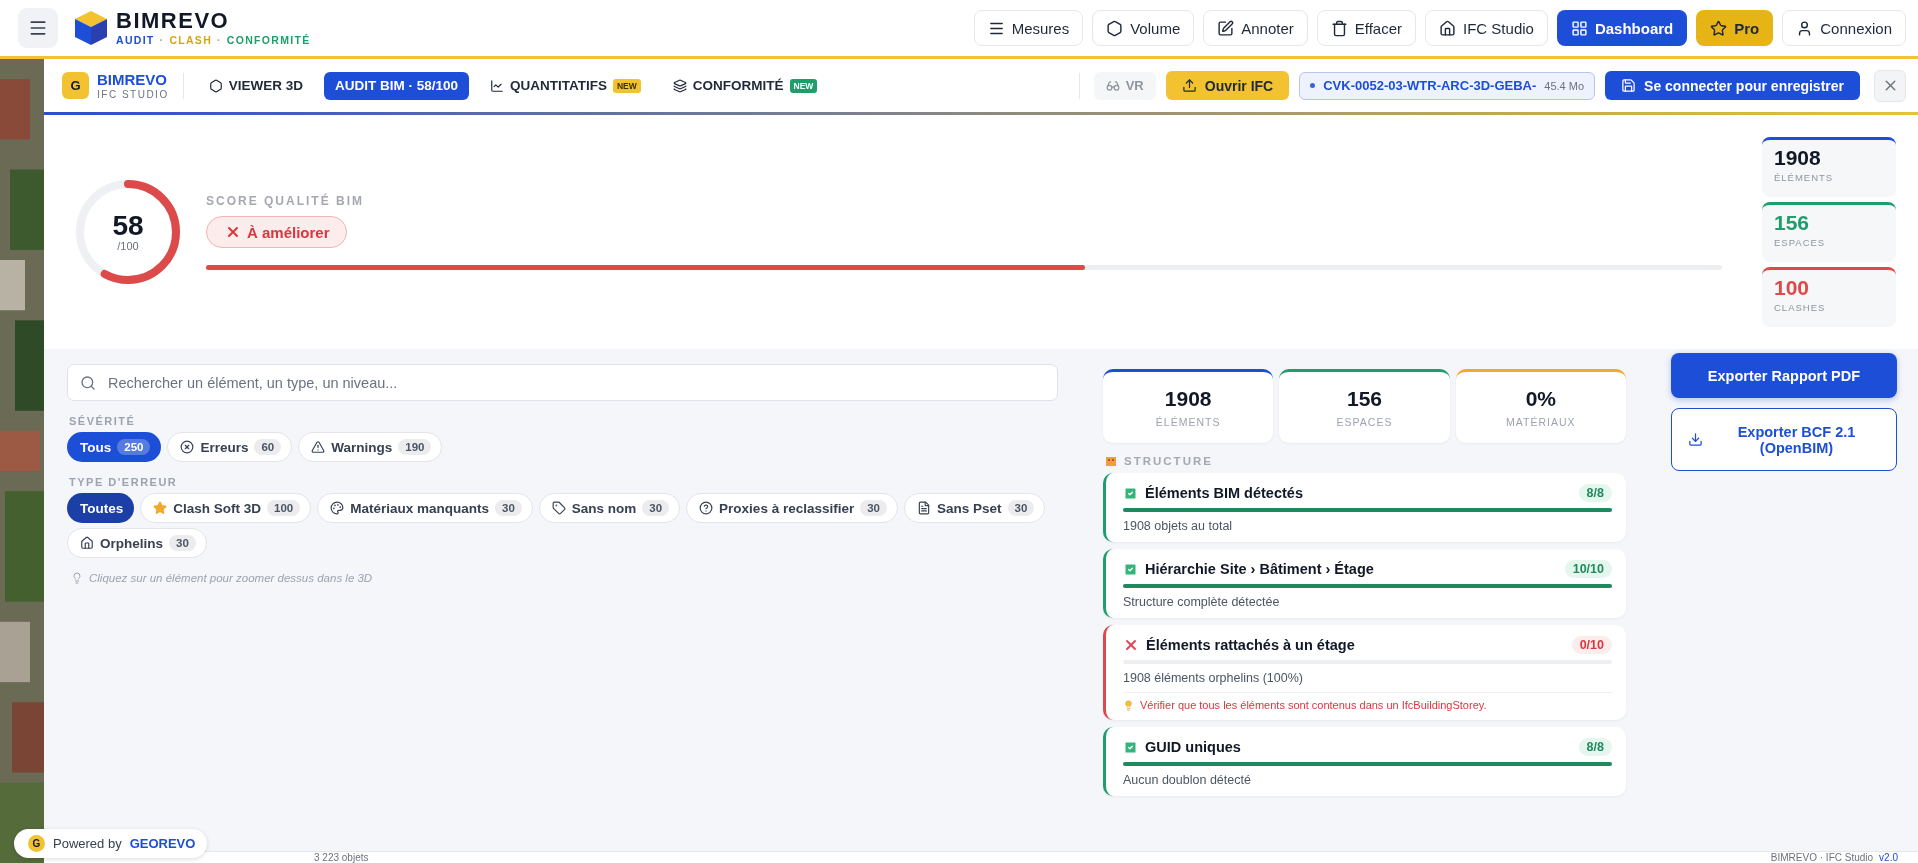 The image size is (1918, 863). Describe the element at coordinates (285, 201) in the screenshot. I see `score-label: SCORE QUALITÉ BIM` at that location.